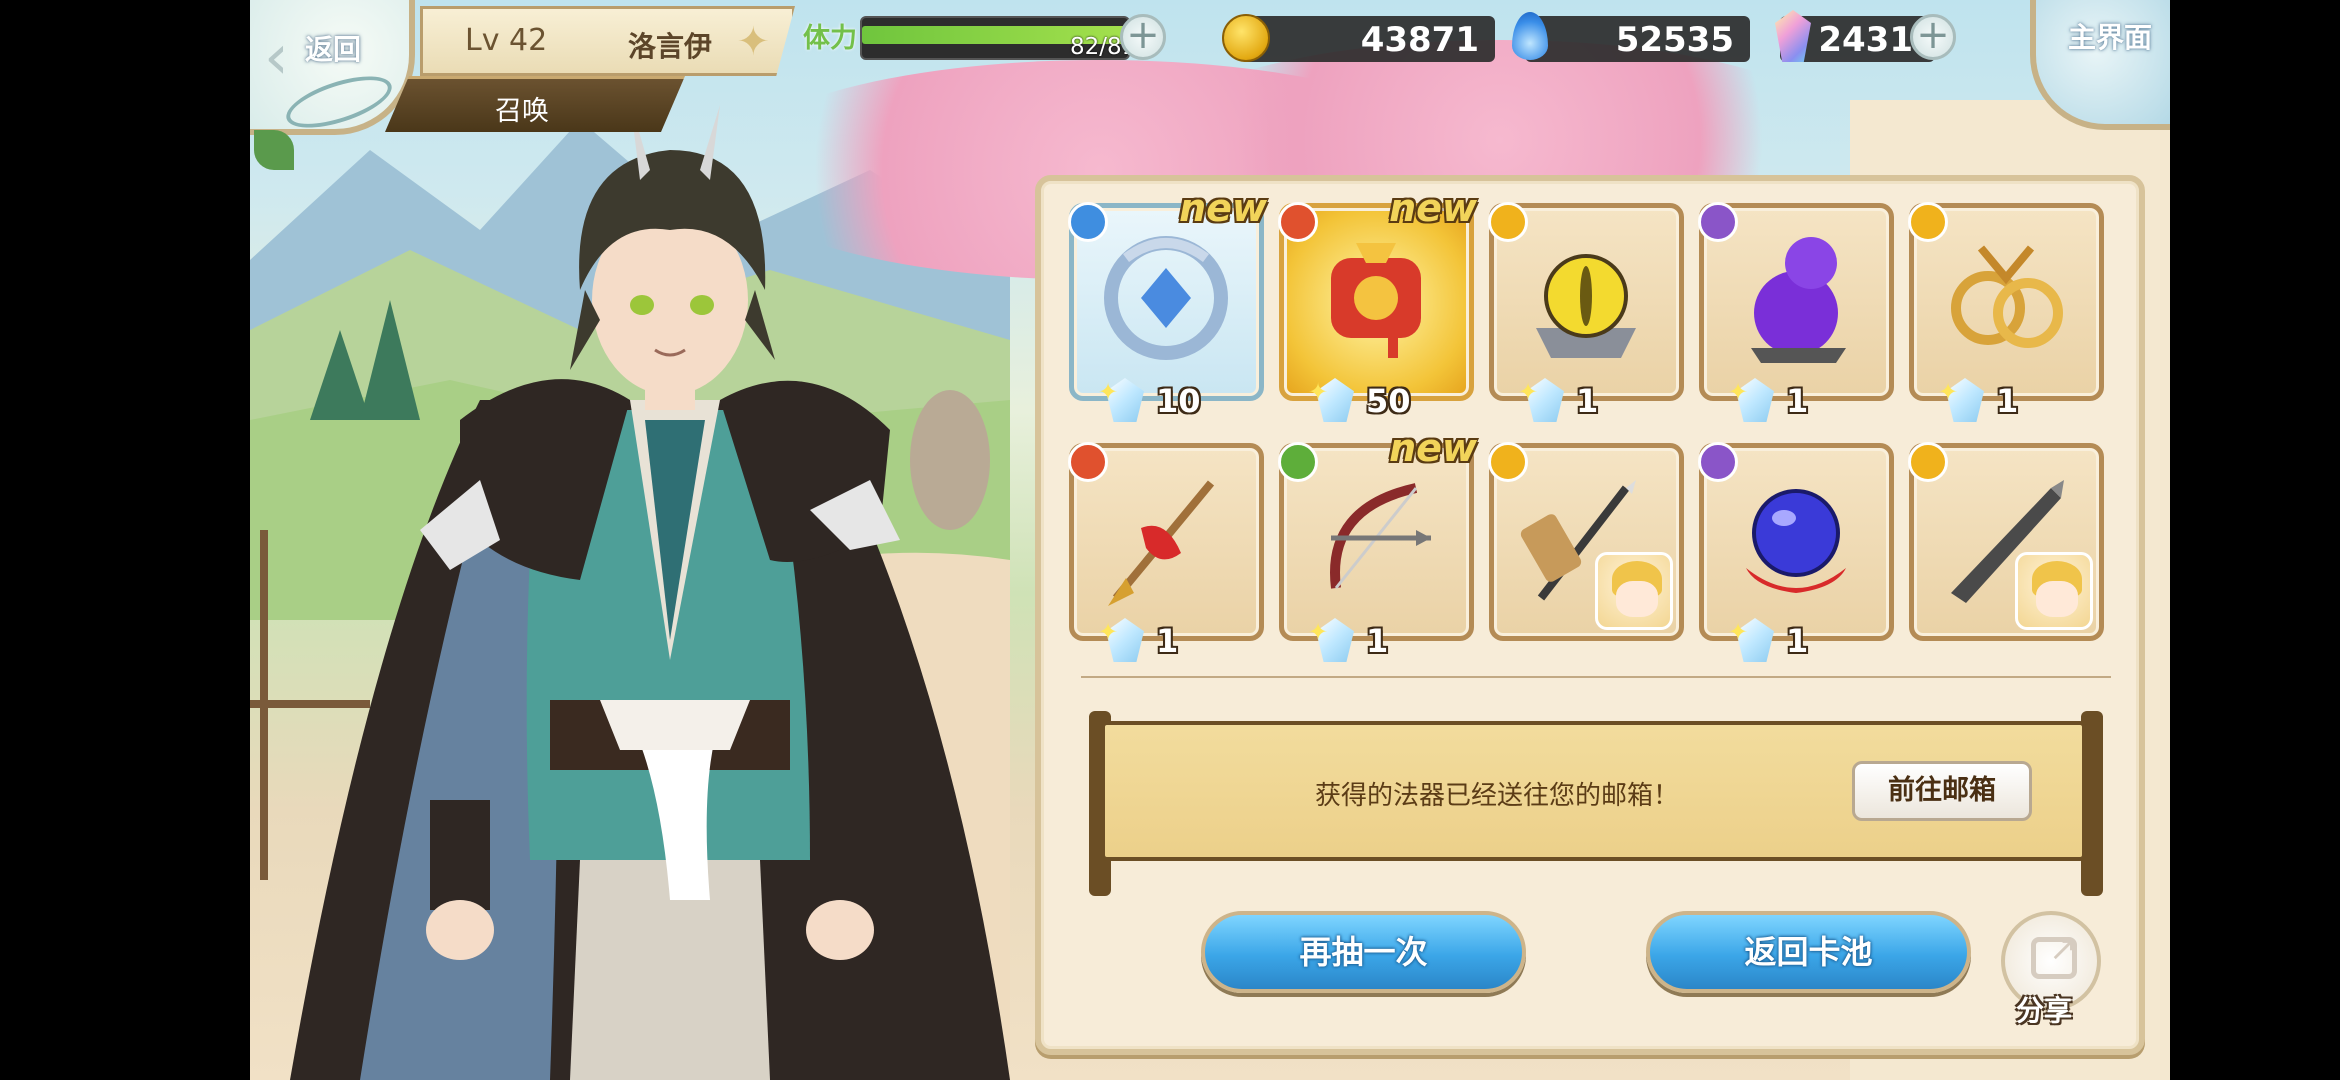 This screenshot has width=2340, height=1080. I want to click on bow-icon, so click(1376, 540).